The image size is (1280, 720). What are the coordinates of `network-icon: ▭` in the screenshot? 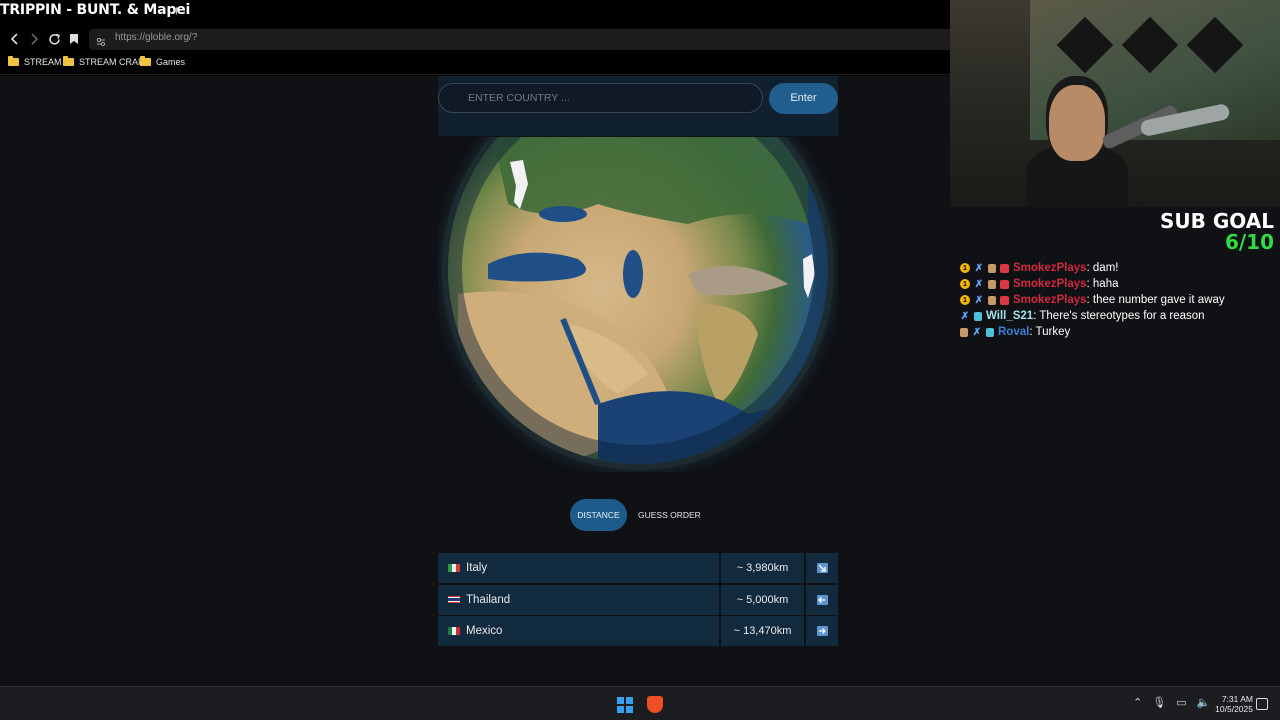 It's located at (1181, 702).